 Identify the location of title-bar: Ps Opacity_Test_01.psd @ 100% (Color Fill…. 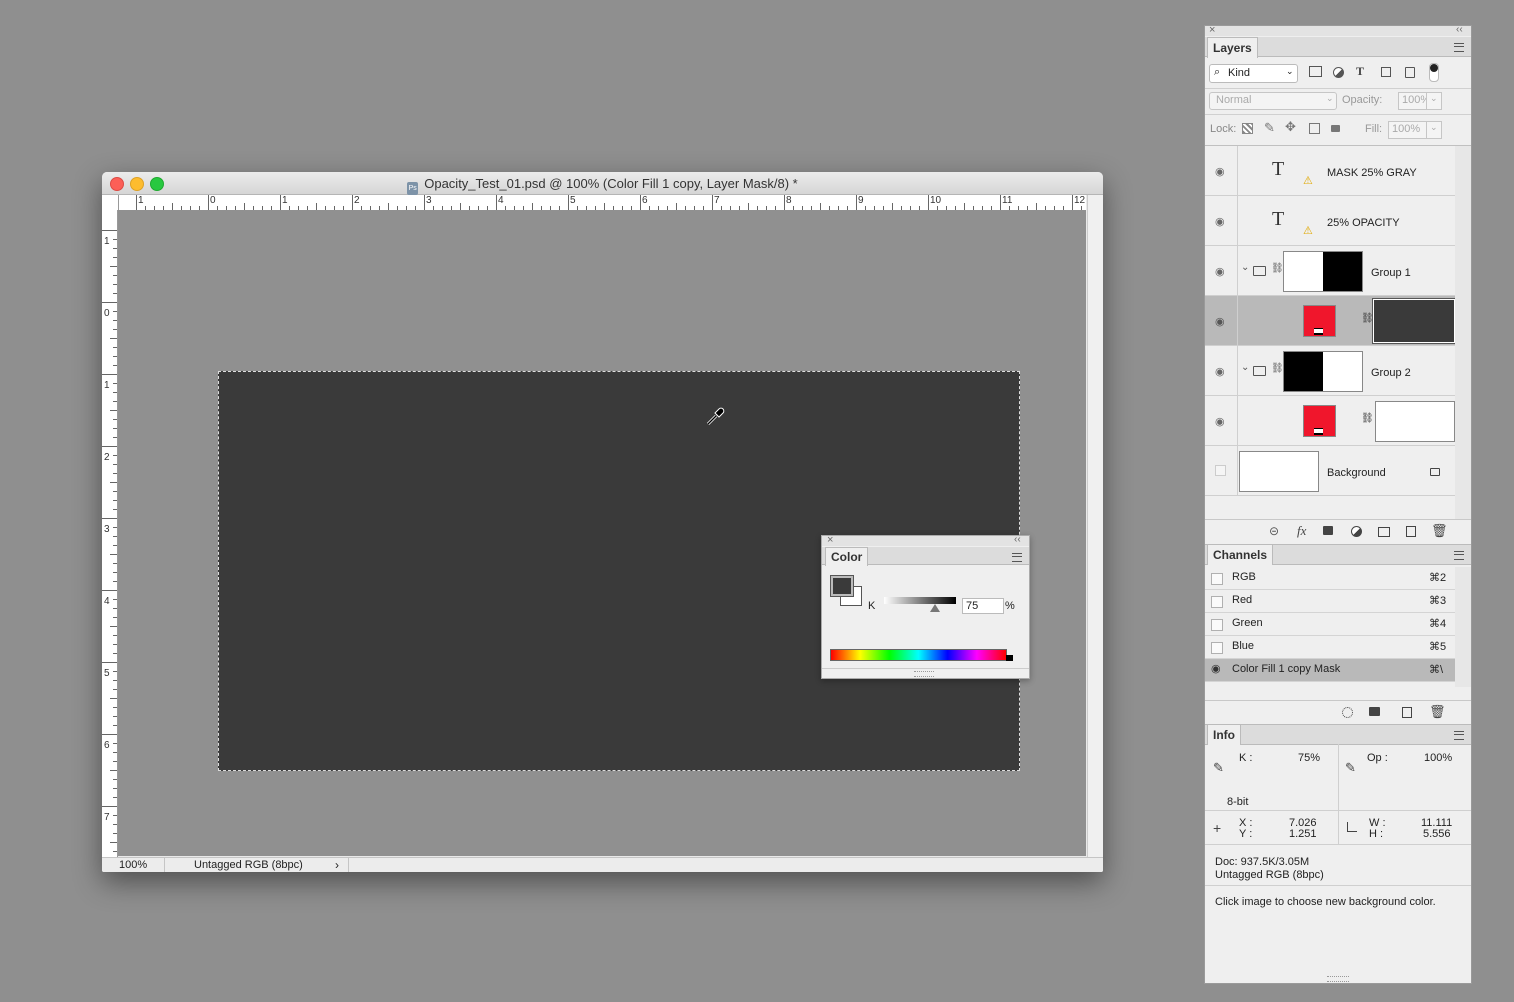
(602, 183).